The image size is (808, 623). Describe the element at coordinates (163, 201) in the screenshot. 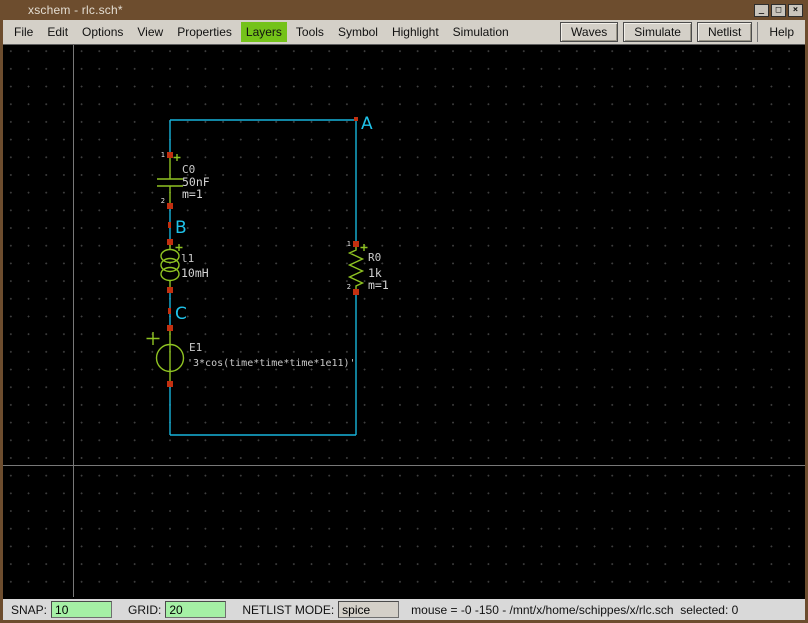

I see `capacitor-pin2-number: 2` at that location.